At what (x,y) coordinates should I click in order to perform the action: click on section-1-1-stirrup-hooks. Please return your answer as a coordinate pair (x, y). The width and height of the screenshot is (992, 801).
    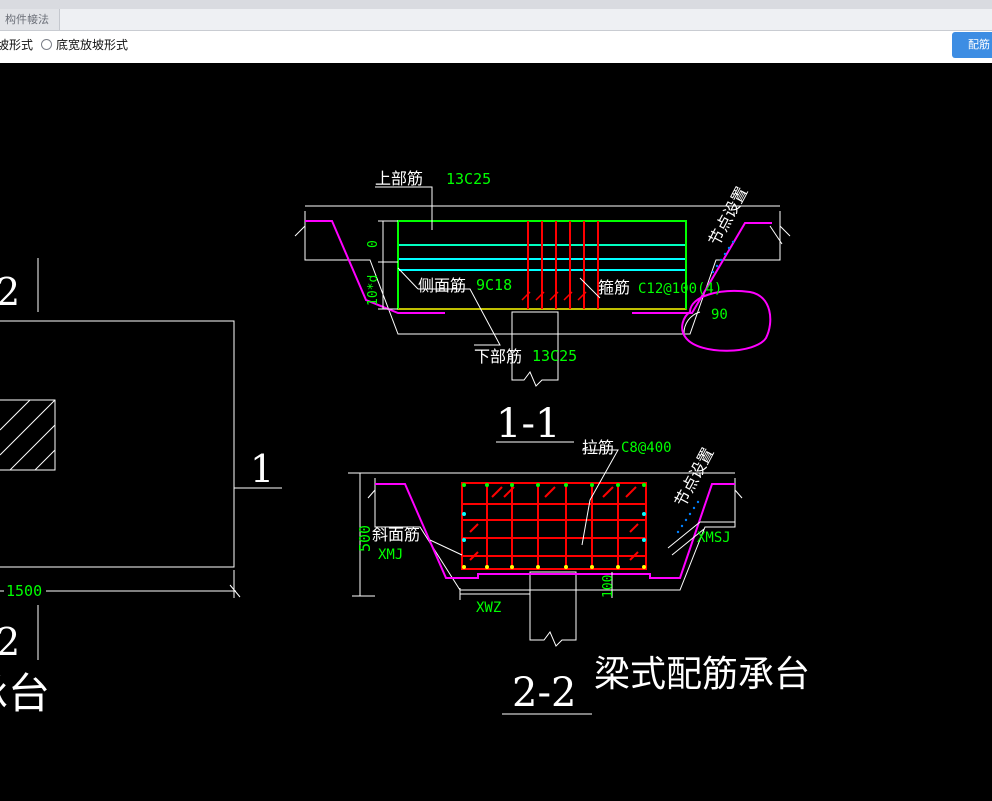
    Looking at the image, I should click on (554, 296).